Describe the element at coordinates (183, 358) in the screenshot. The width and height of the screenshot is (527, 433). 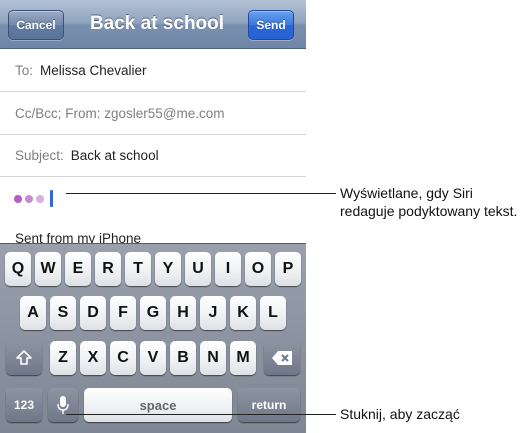
I see `key-b: B` at that location.